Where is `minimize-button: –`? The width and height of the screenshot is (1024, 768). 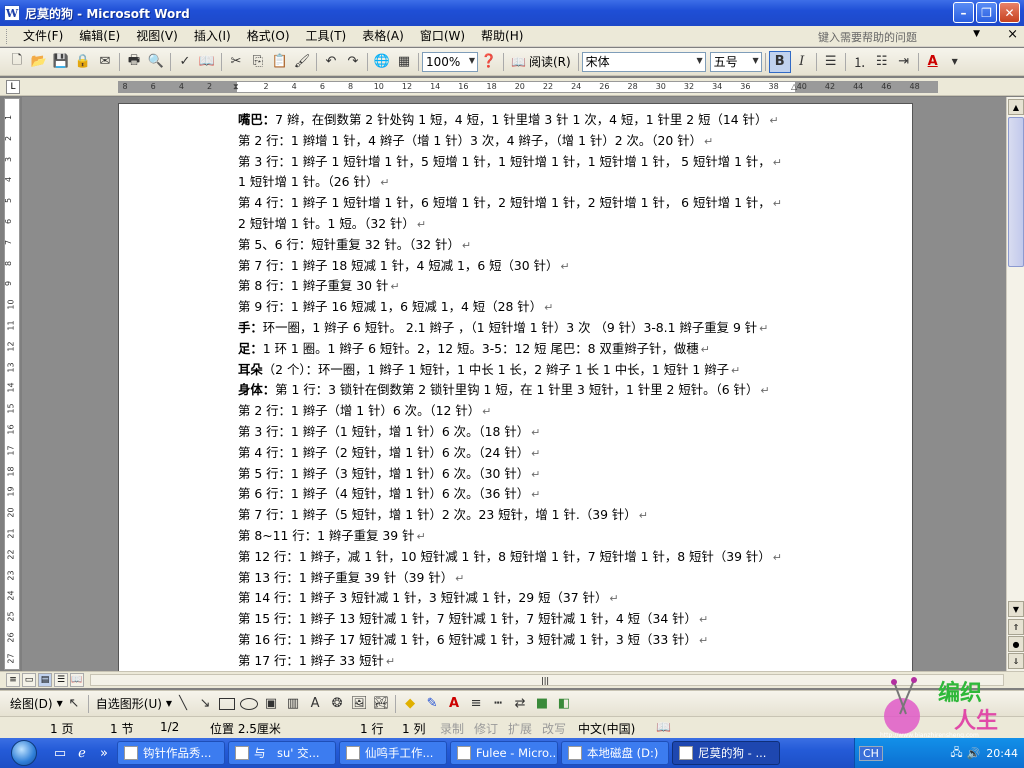 minimize-button: – is located at coordinates (963, 12).